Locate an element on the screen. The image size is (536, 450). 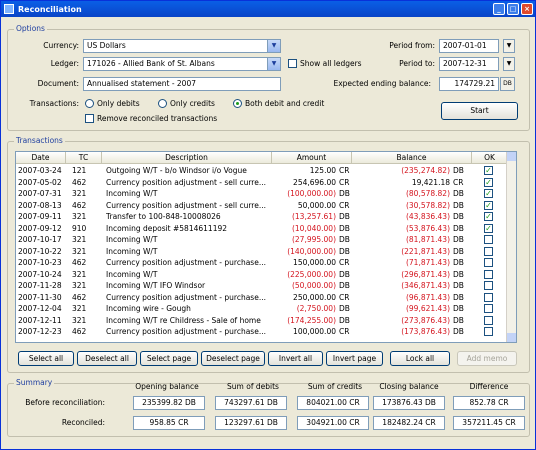
summary-header-closing: Closing balance is located at coordinates (409, 386).